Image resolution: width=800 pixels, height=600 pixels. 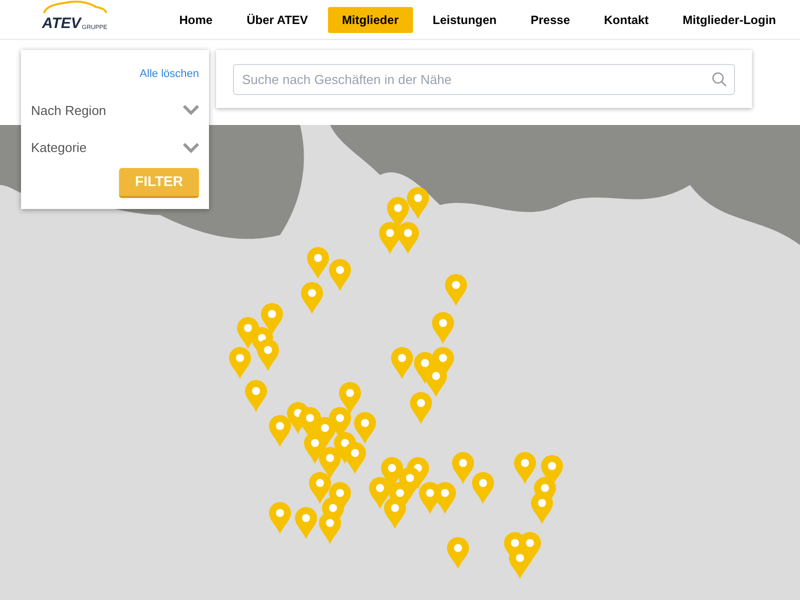 What do you see at coordinates (169, 74) in the screenshot?
I see `clear-all-link: Alle löschen` at bounding box center [169, 74].